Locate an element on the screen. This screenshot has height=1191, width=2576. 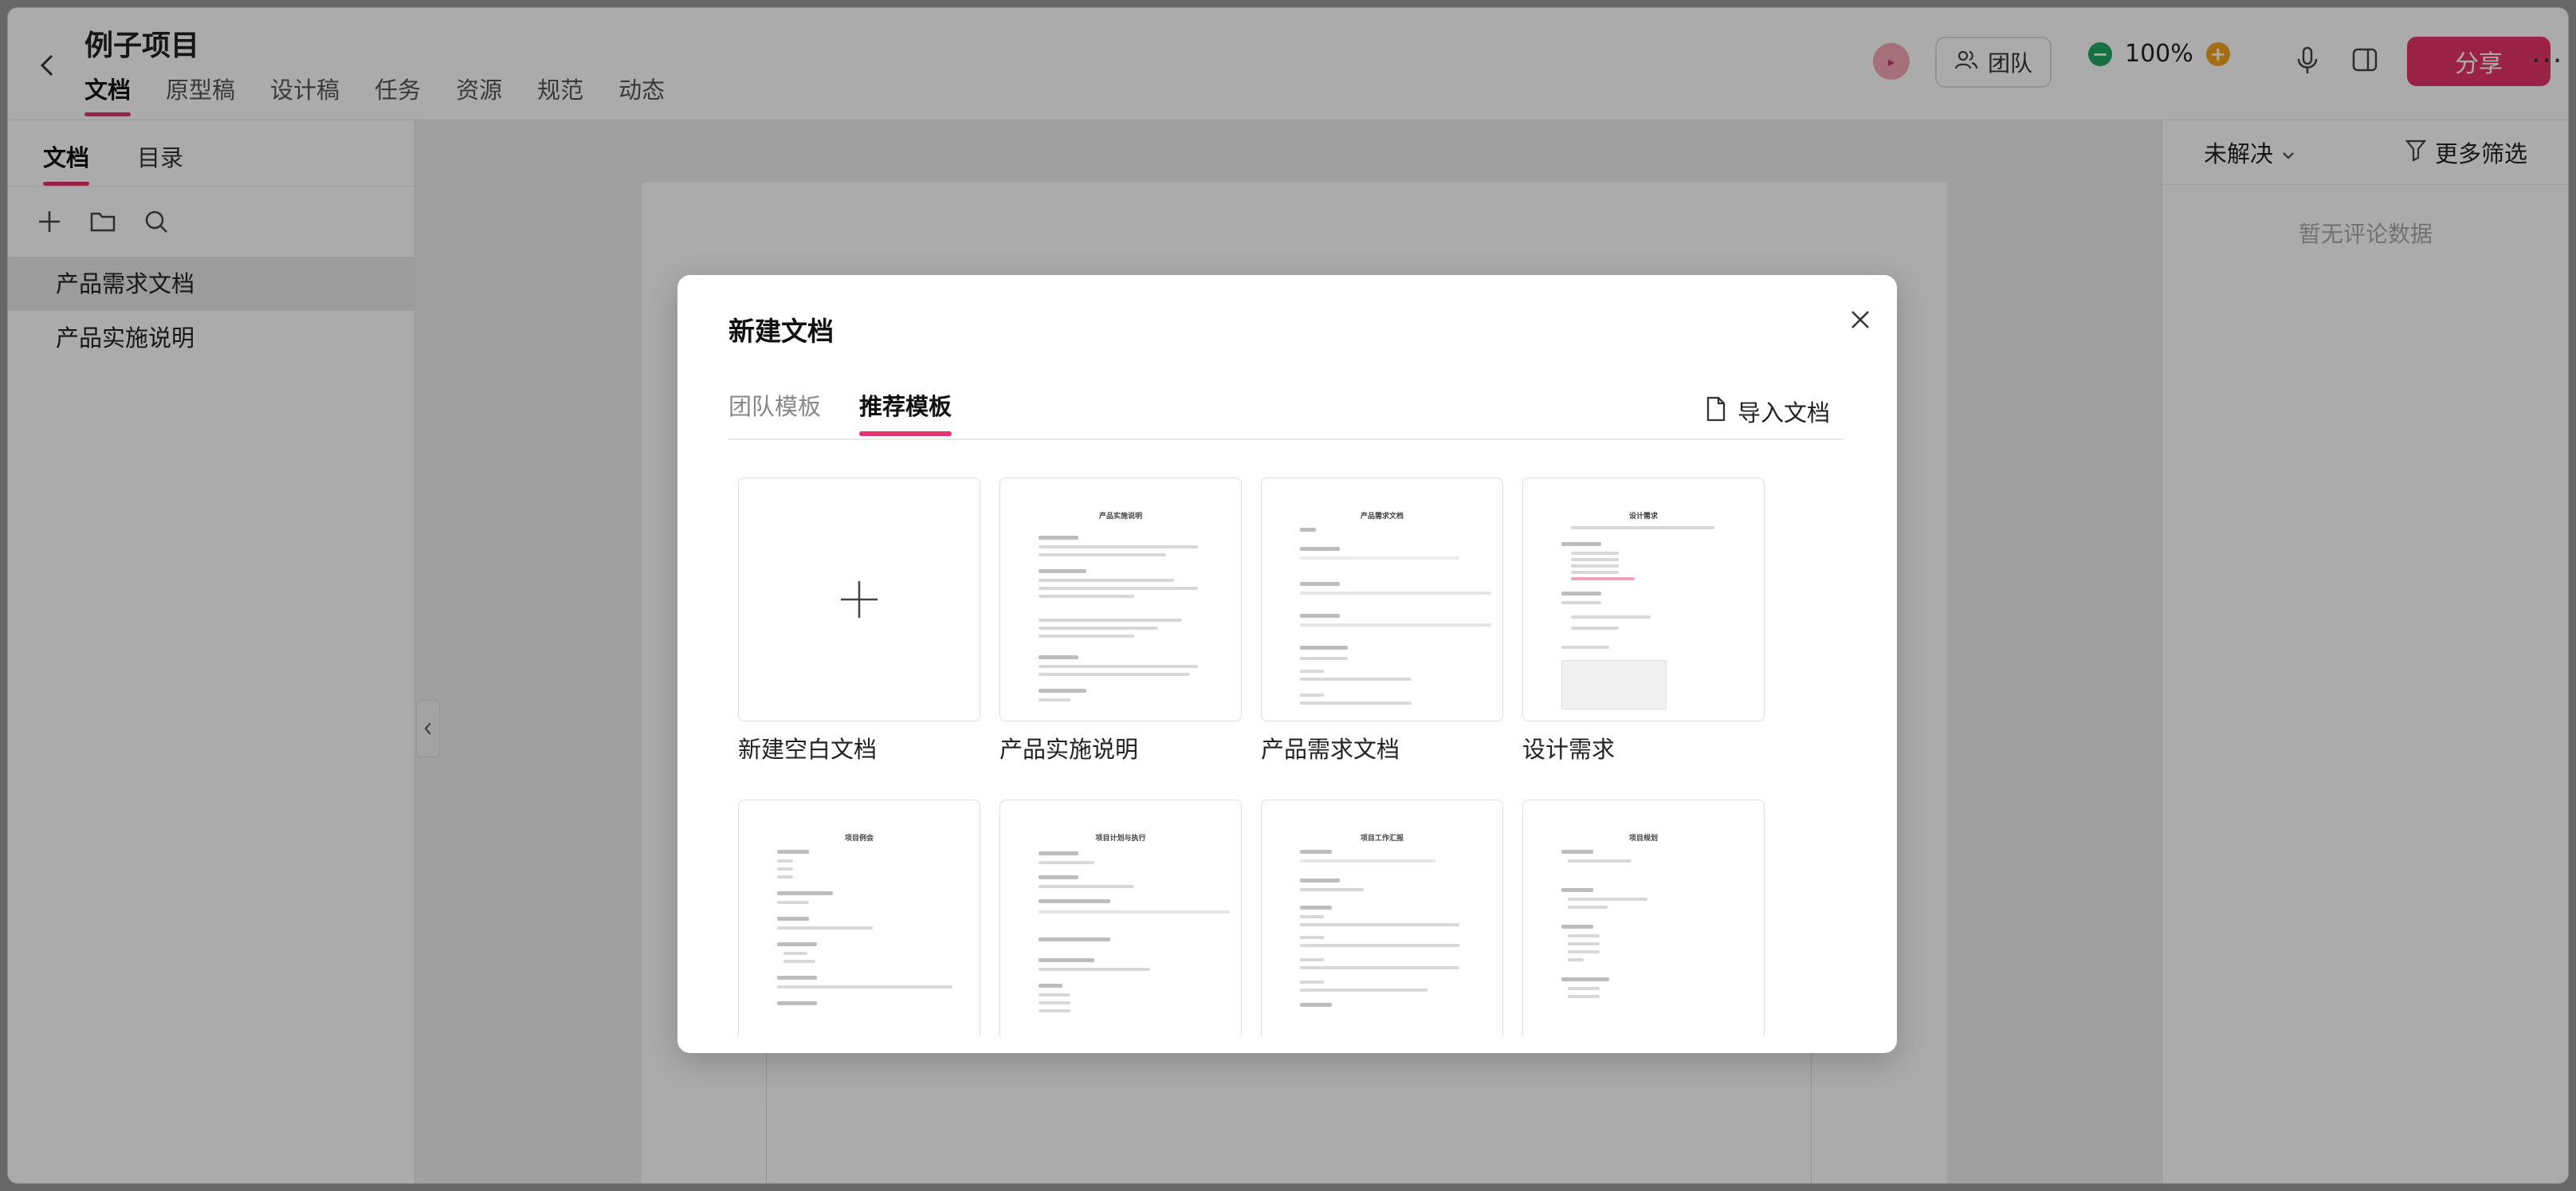
template-card-work-report: 项目工作汇报 is located at coordinates (1382, 918).